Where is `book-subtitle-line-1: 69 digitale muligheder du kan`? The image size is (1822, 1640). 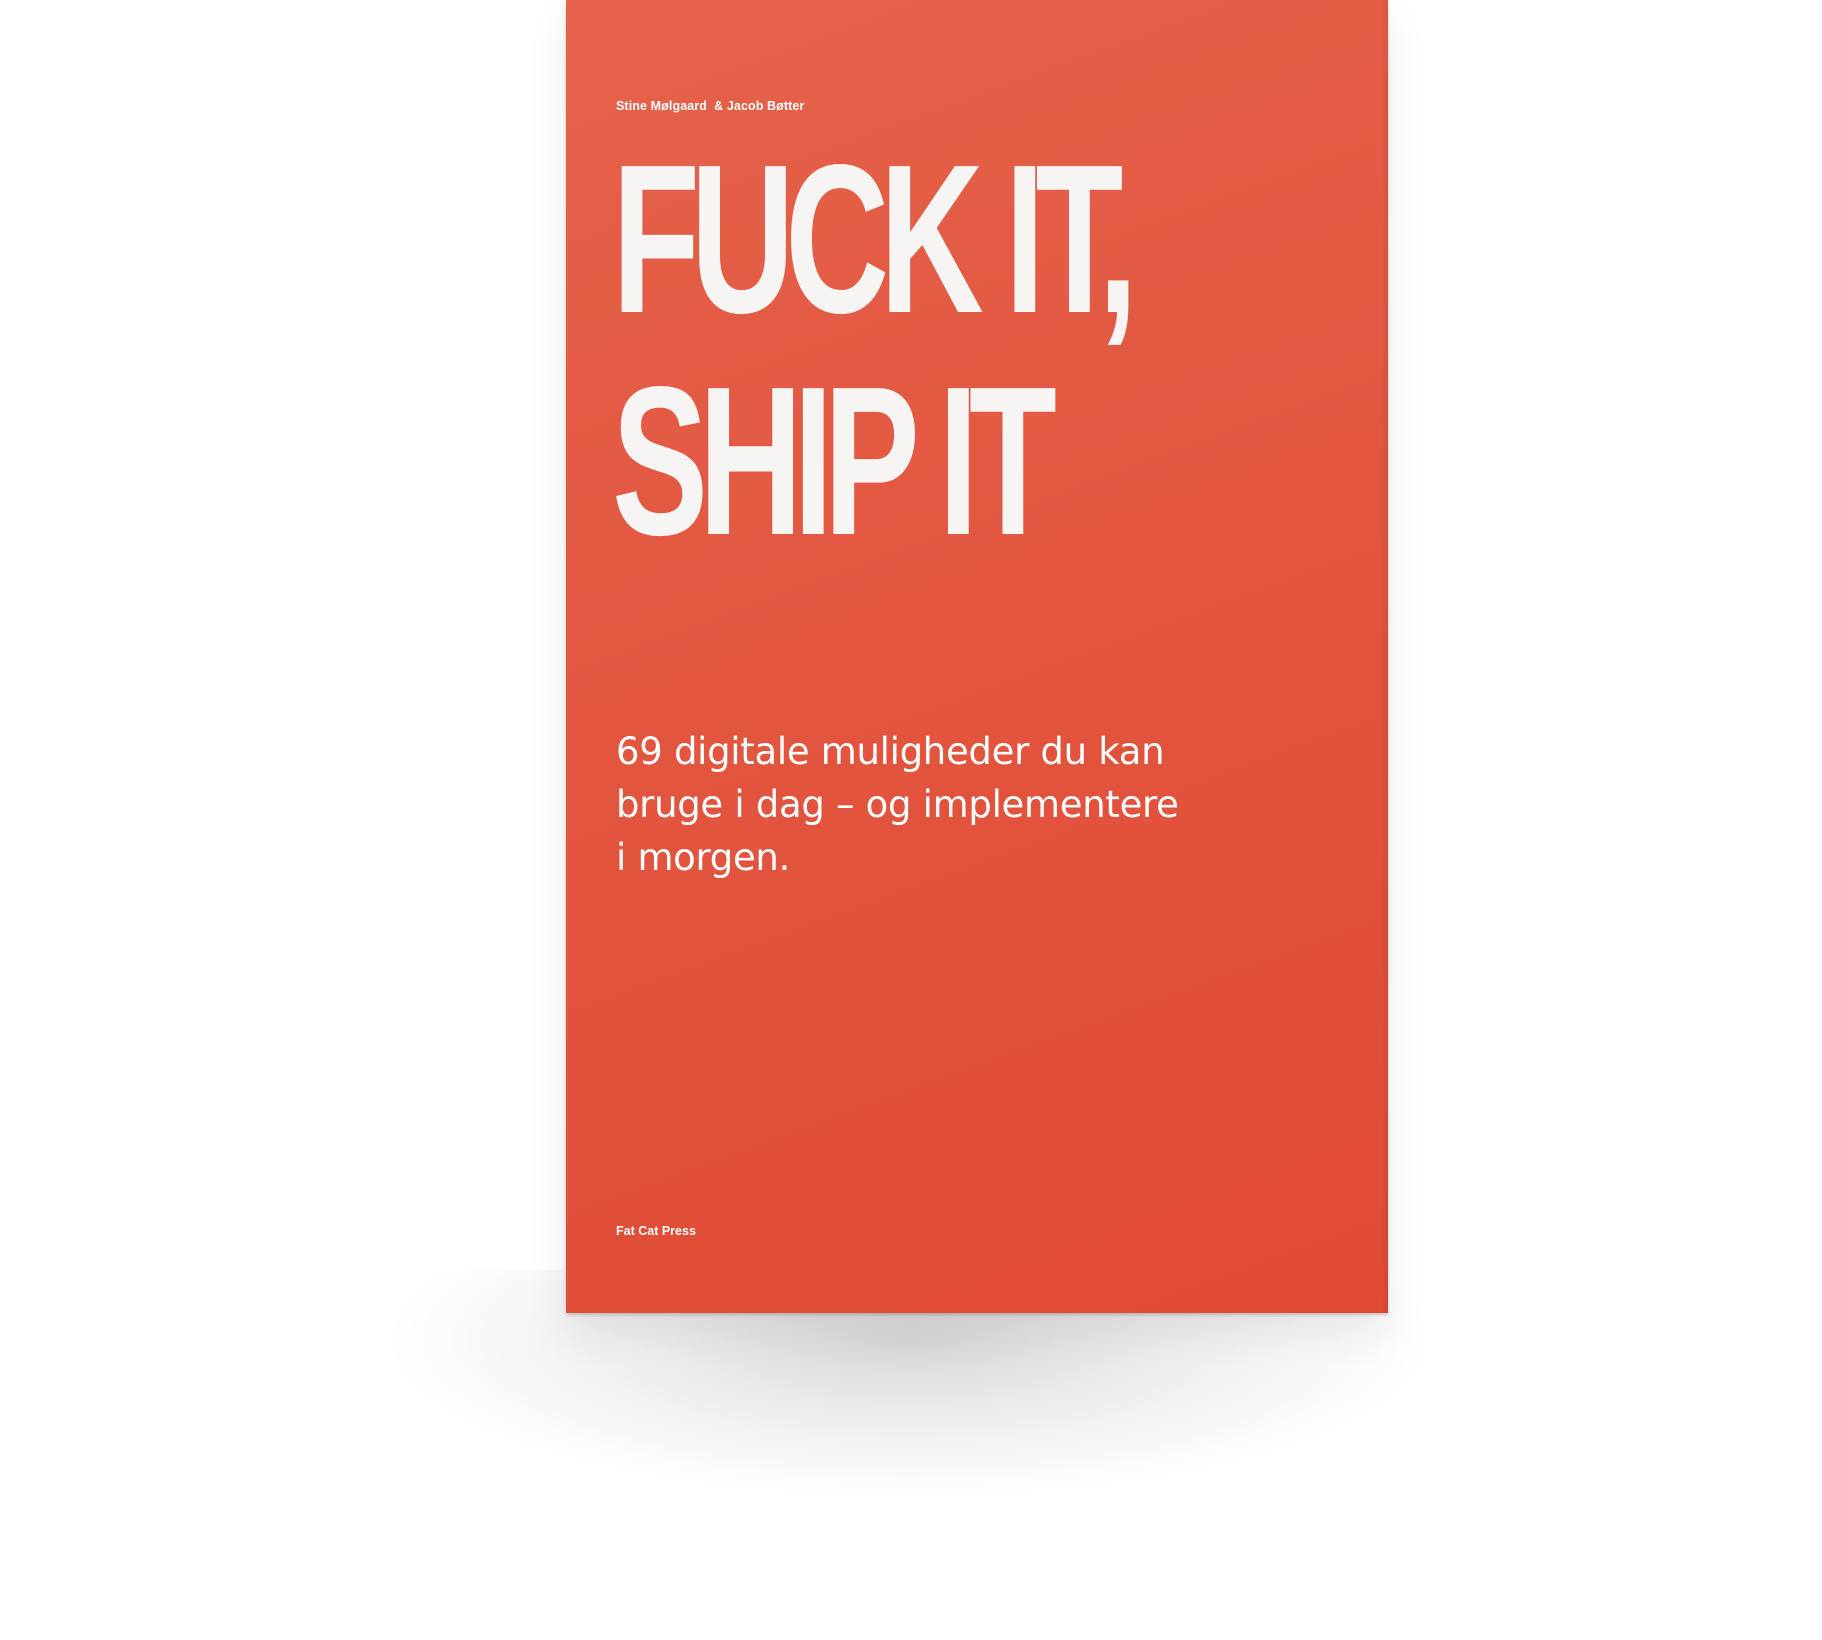
book-subtitle-line-1: 69 digitale muligheder du kan is located at coordinates (890, 751).